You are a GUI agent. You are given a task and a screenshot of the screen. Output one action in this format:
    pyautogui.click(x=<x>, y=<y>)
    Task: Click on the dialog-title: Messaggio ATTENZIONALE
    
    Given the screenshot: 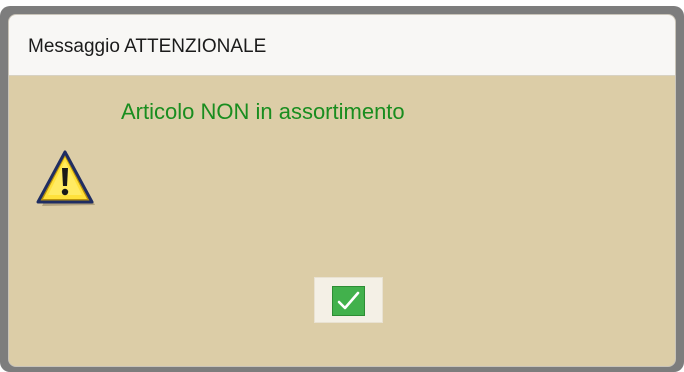 What is the action you would take?
    pyautogui.click(x=147, y=46)
    